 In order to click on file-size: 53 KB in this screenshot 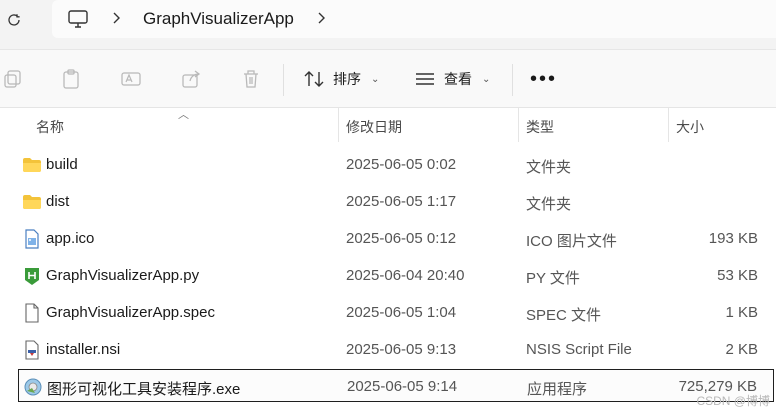, I will do `click(737, 275)`.